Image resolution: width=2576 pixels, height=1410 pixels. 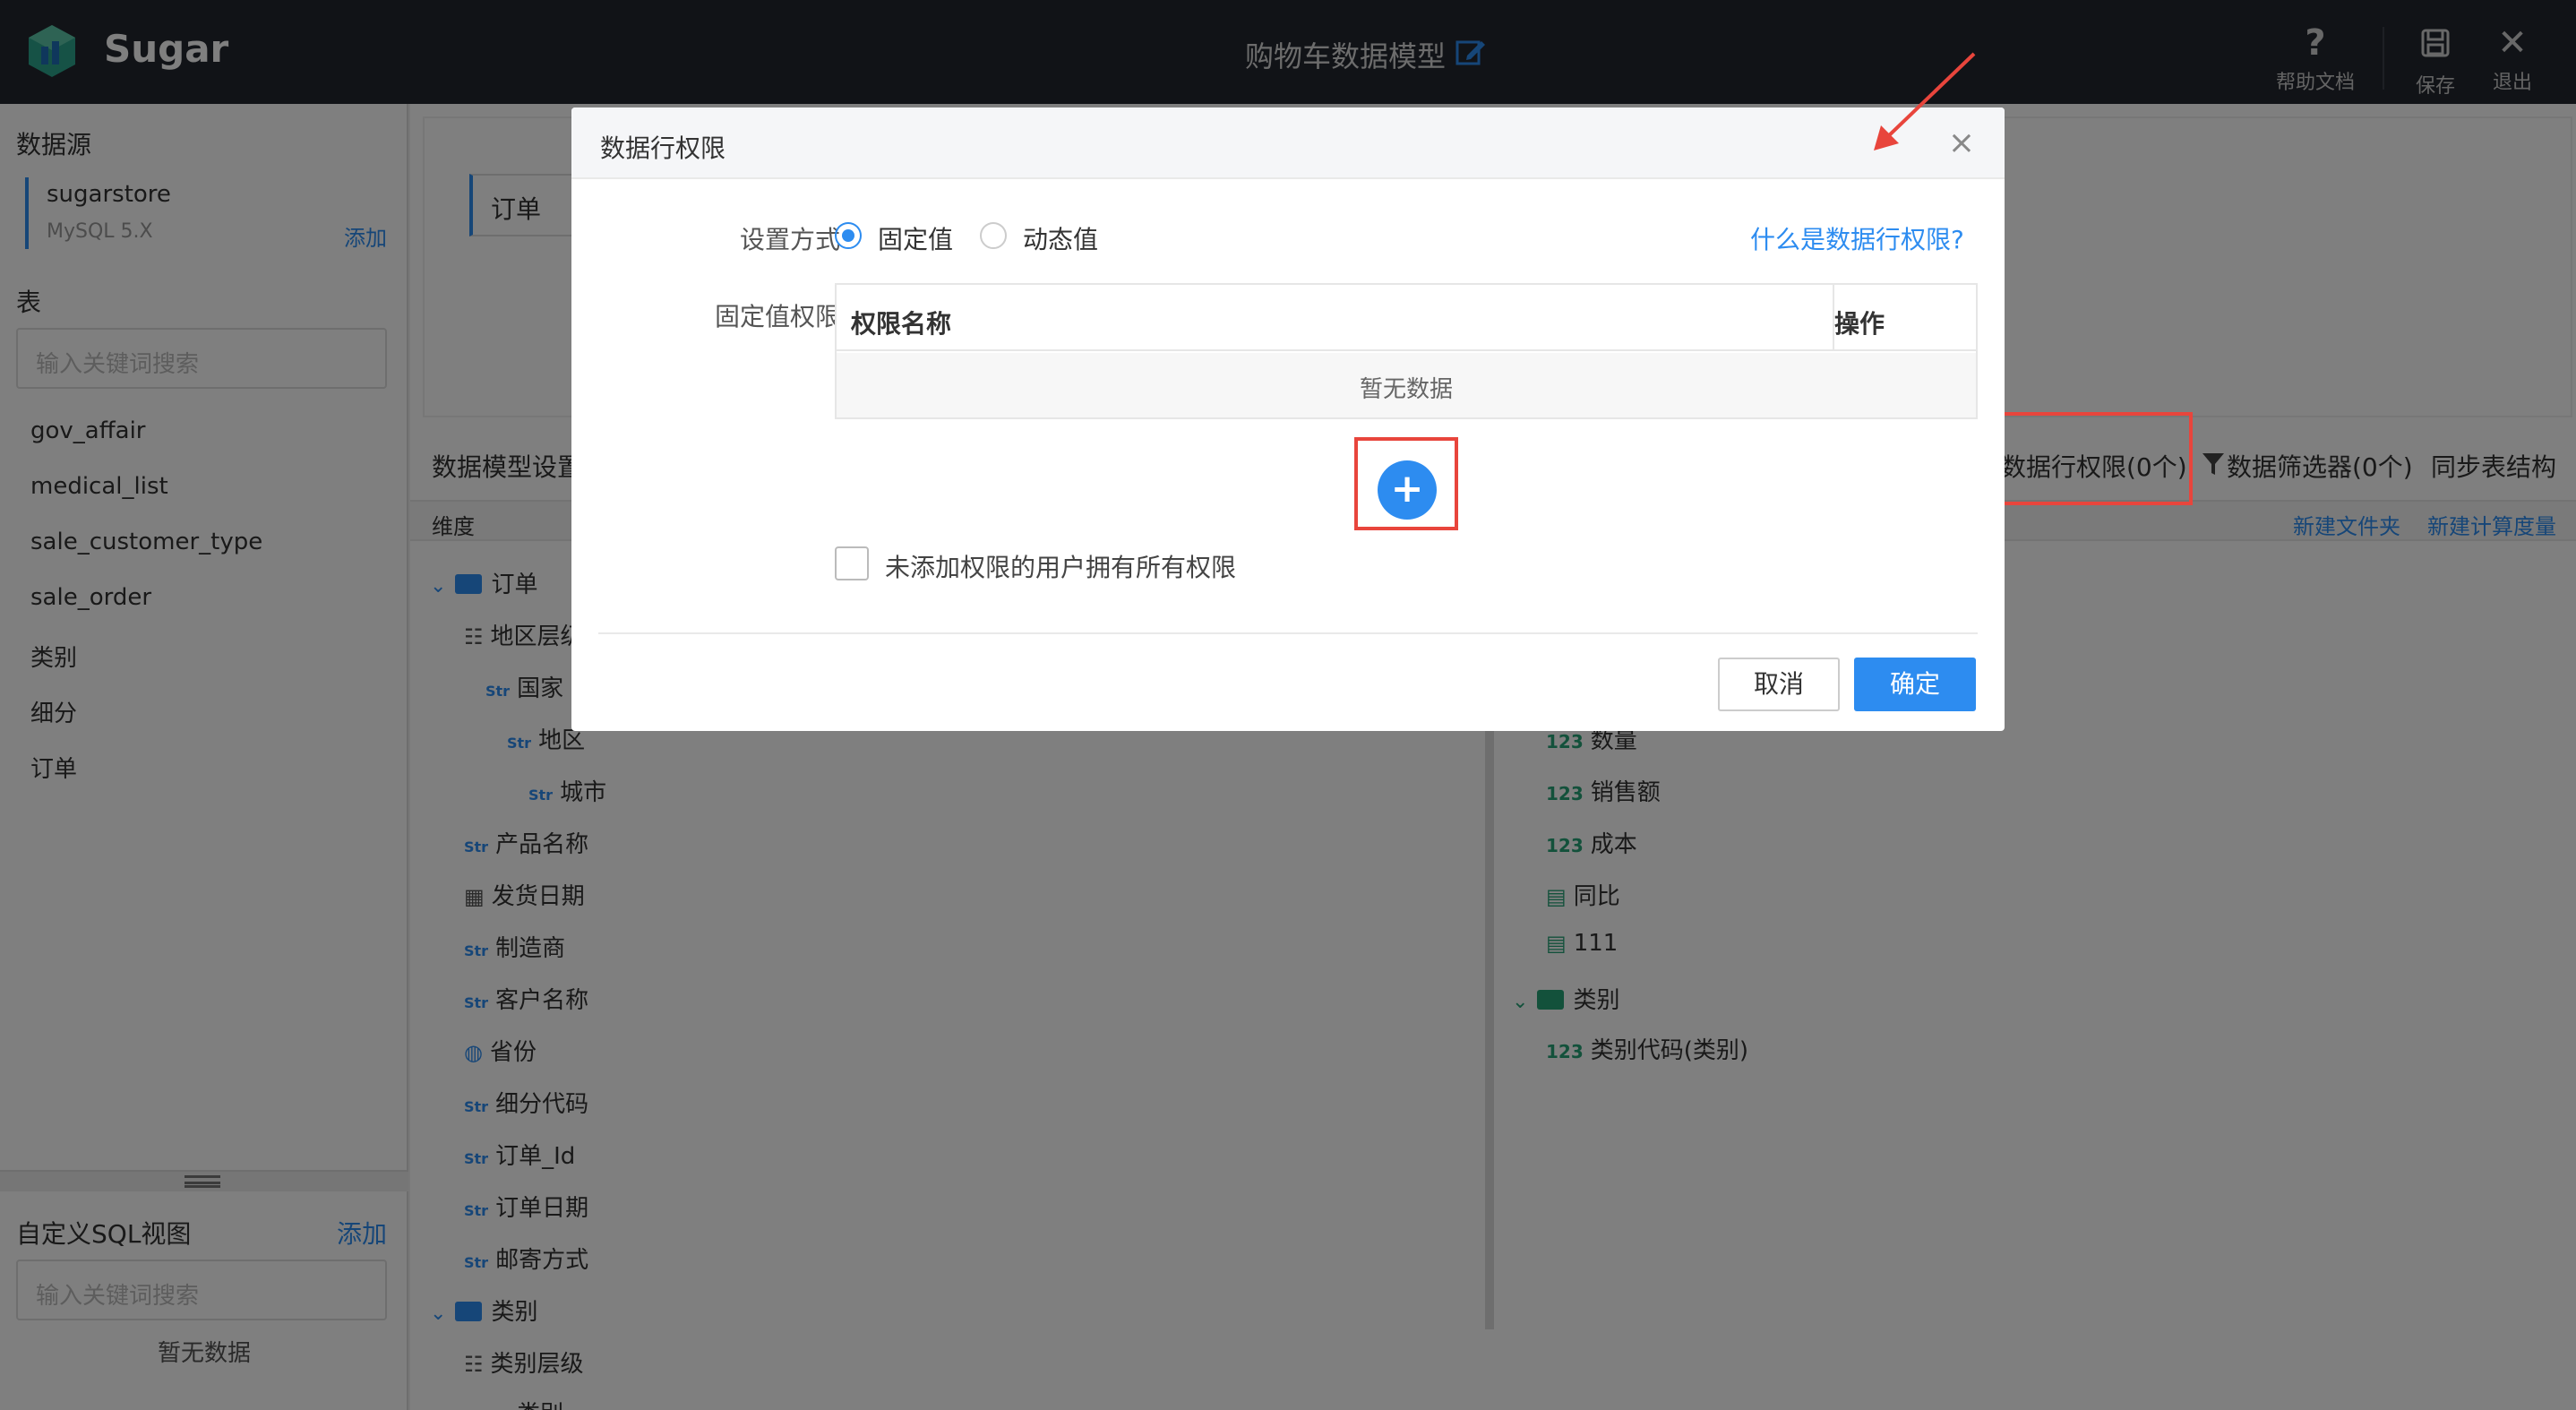 I want to click on what-is-row-permission-link: 什么是数据行权限?, so click(x=1857, y=238).